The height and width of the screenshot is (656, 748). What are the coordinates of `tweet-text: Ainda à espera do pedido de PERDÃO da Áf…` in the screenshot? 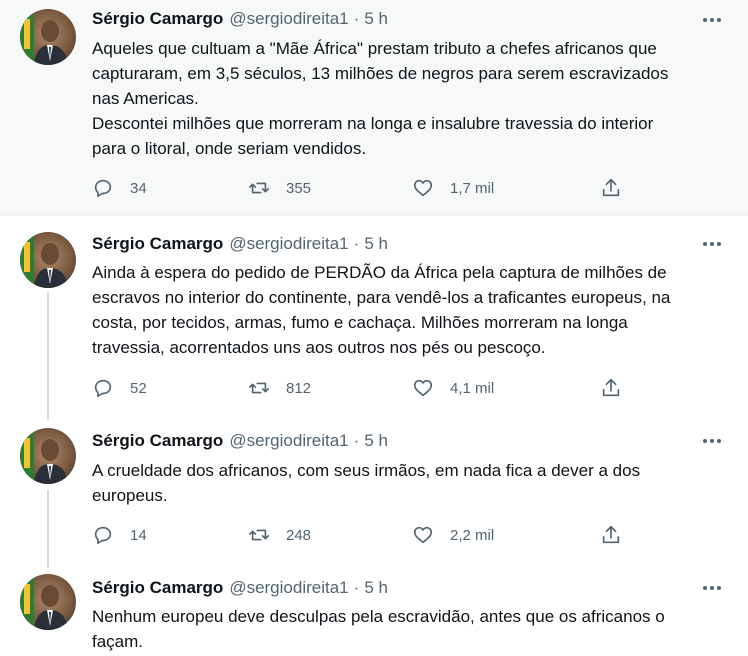 It's located at (381, 310).